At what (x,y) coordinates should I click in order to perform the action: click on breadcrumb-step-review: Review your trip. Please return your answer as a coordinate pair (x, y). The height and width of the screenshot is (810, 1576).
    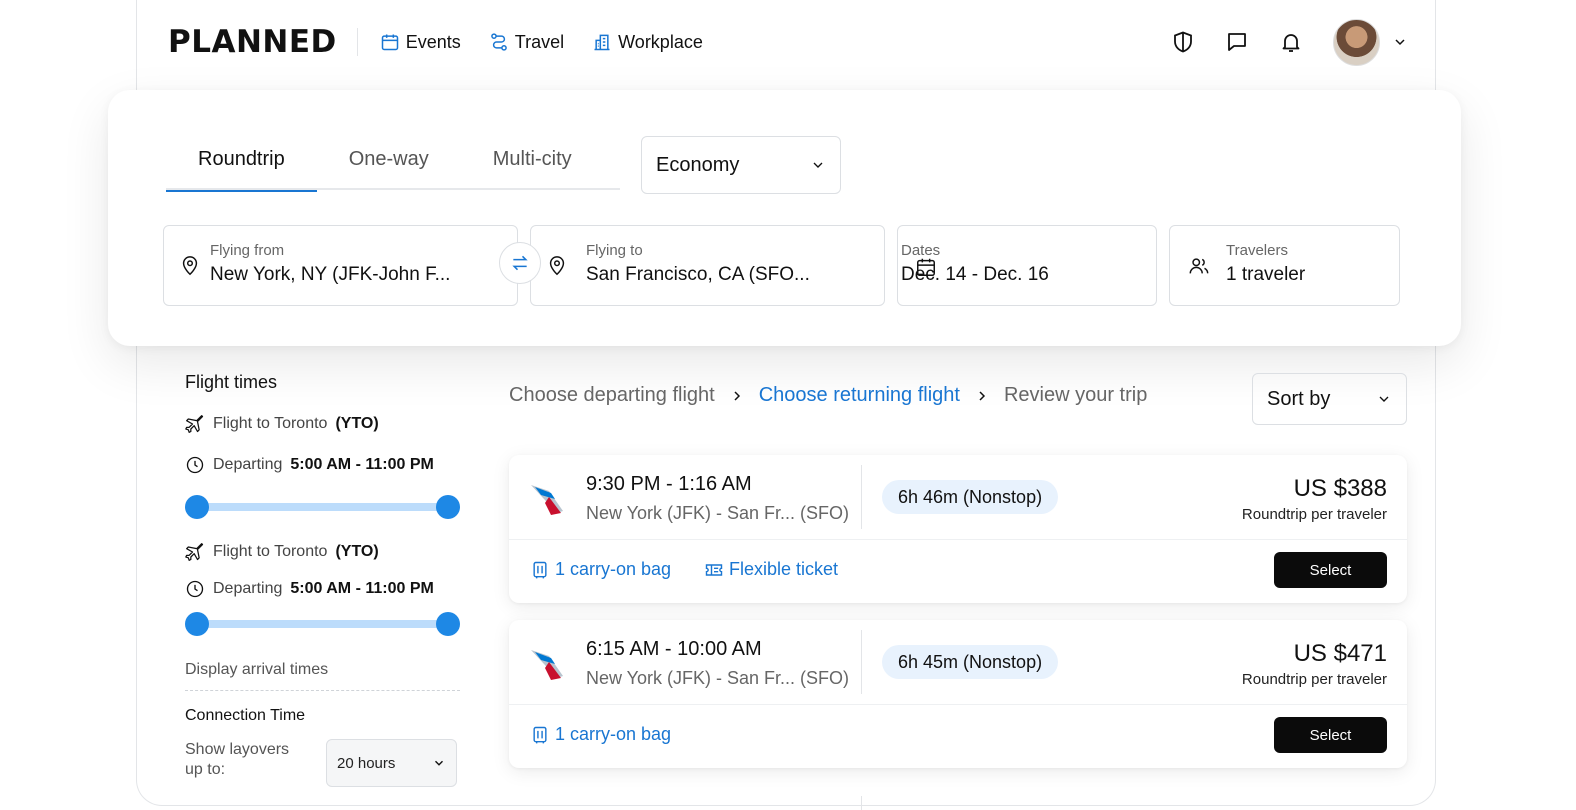
    Looking at the image, I should click on (1075, 395).